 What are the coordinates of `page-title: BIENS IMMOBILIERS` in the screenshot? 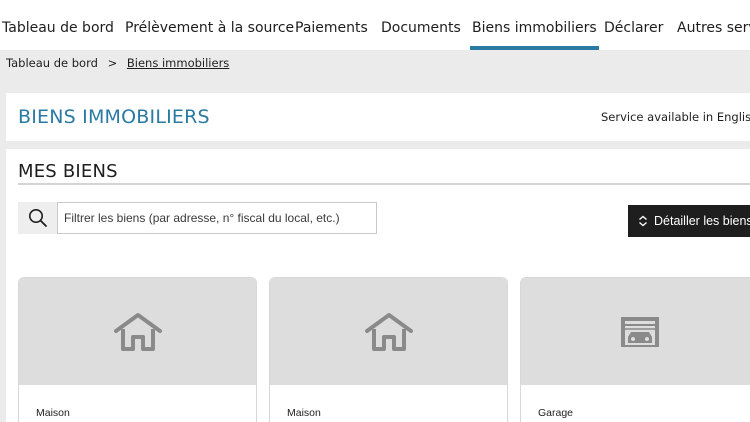 It's located at (114, 117).